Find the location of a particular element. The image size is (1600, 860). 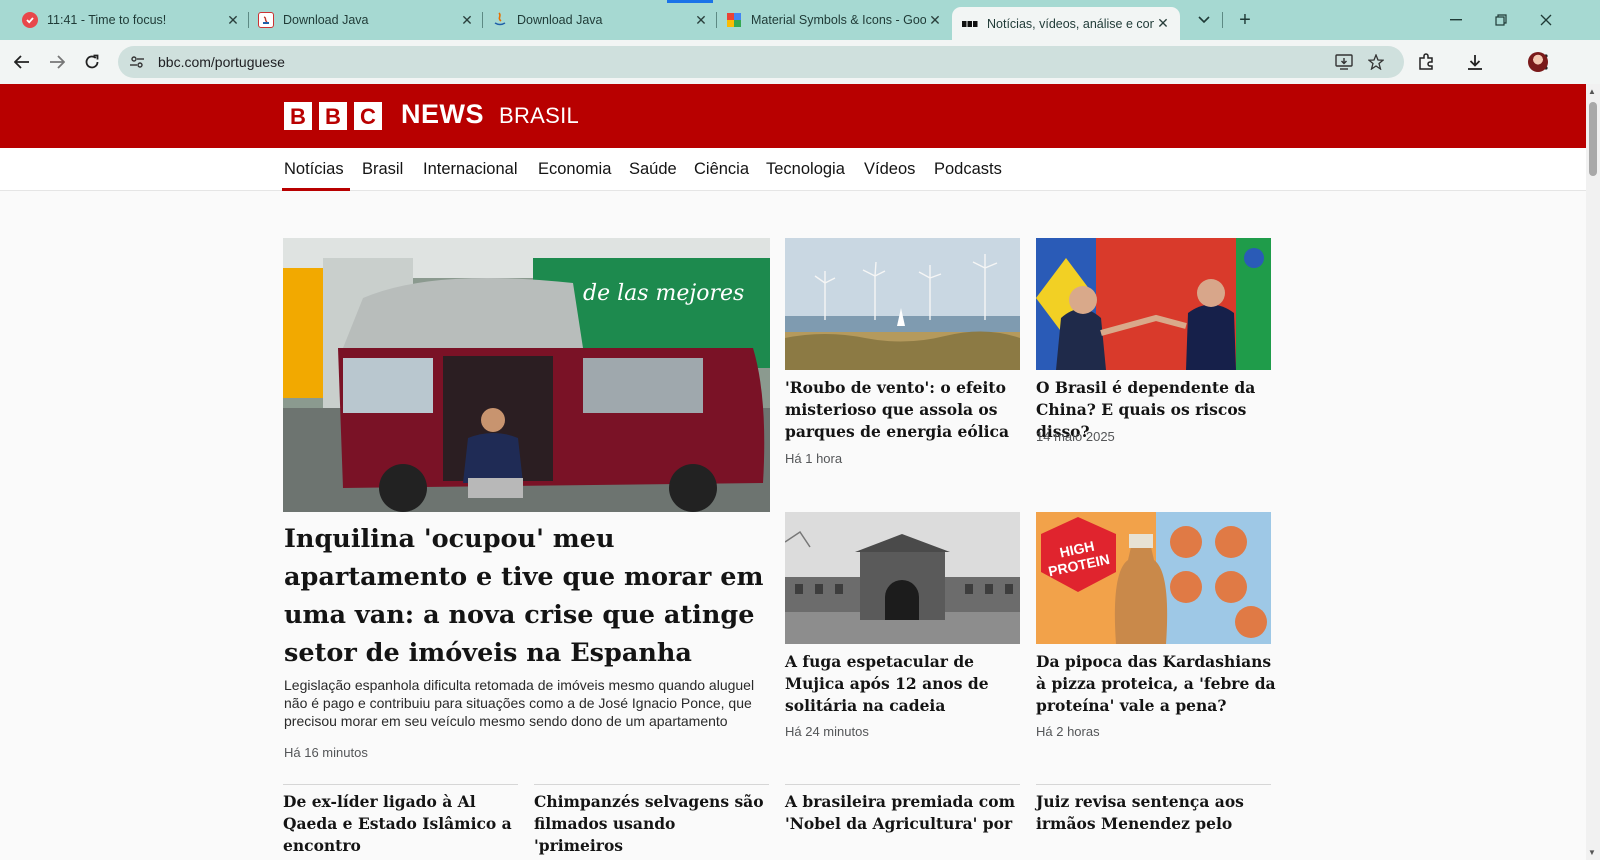

restore-icon is located at coordinates (1501, 20).